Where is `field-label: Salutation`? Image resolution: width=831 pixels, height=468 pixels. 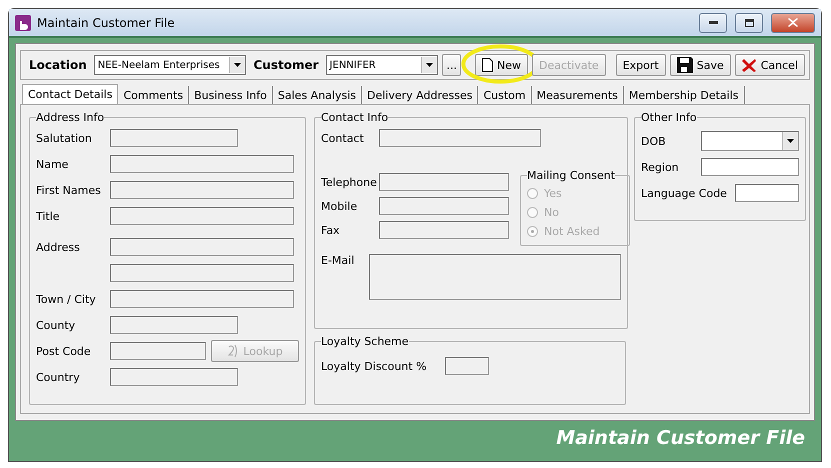 field-label: Salutation is located at coordinates (64, 138).